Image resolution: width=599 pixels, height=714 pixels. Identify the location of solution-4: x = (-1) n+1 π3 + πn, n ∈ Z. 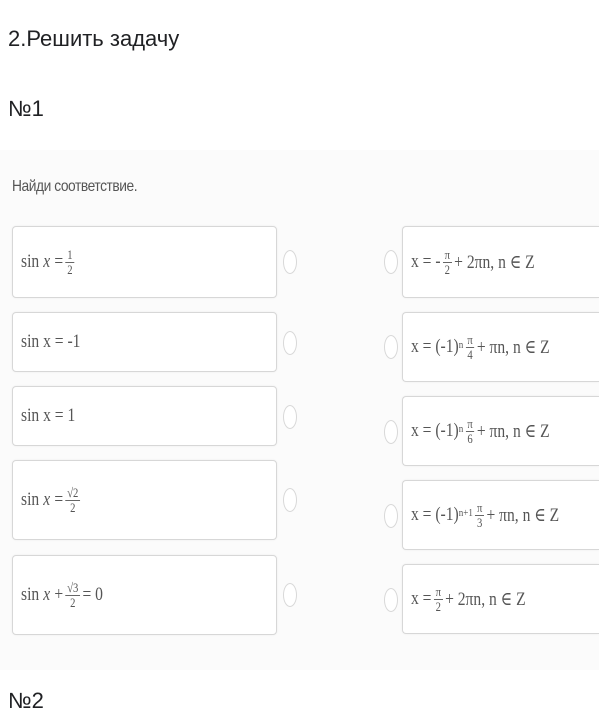
(485, 515).